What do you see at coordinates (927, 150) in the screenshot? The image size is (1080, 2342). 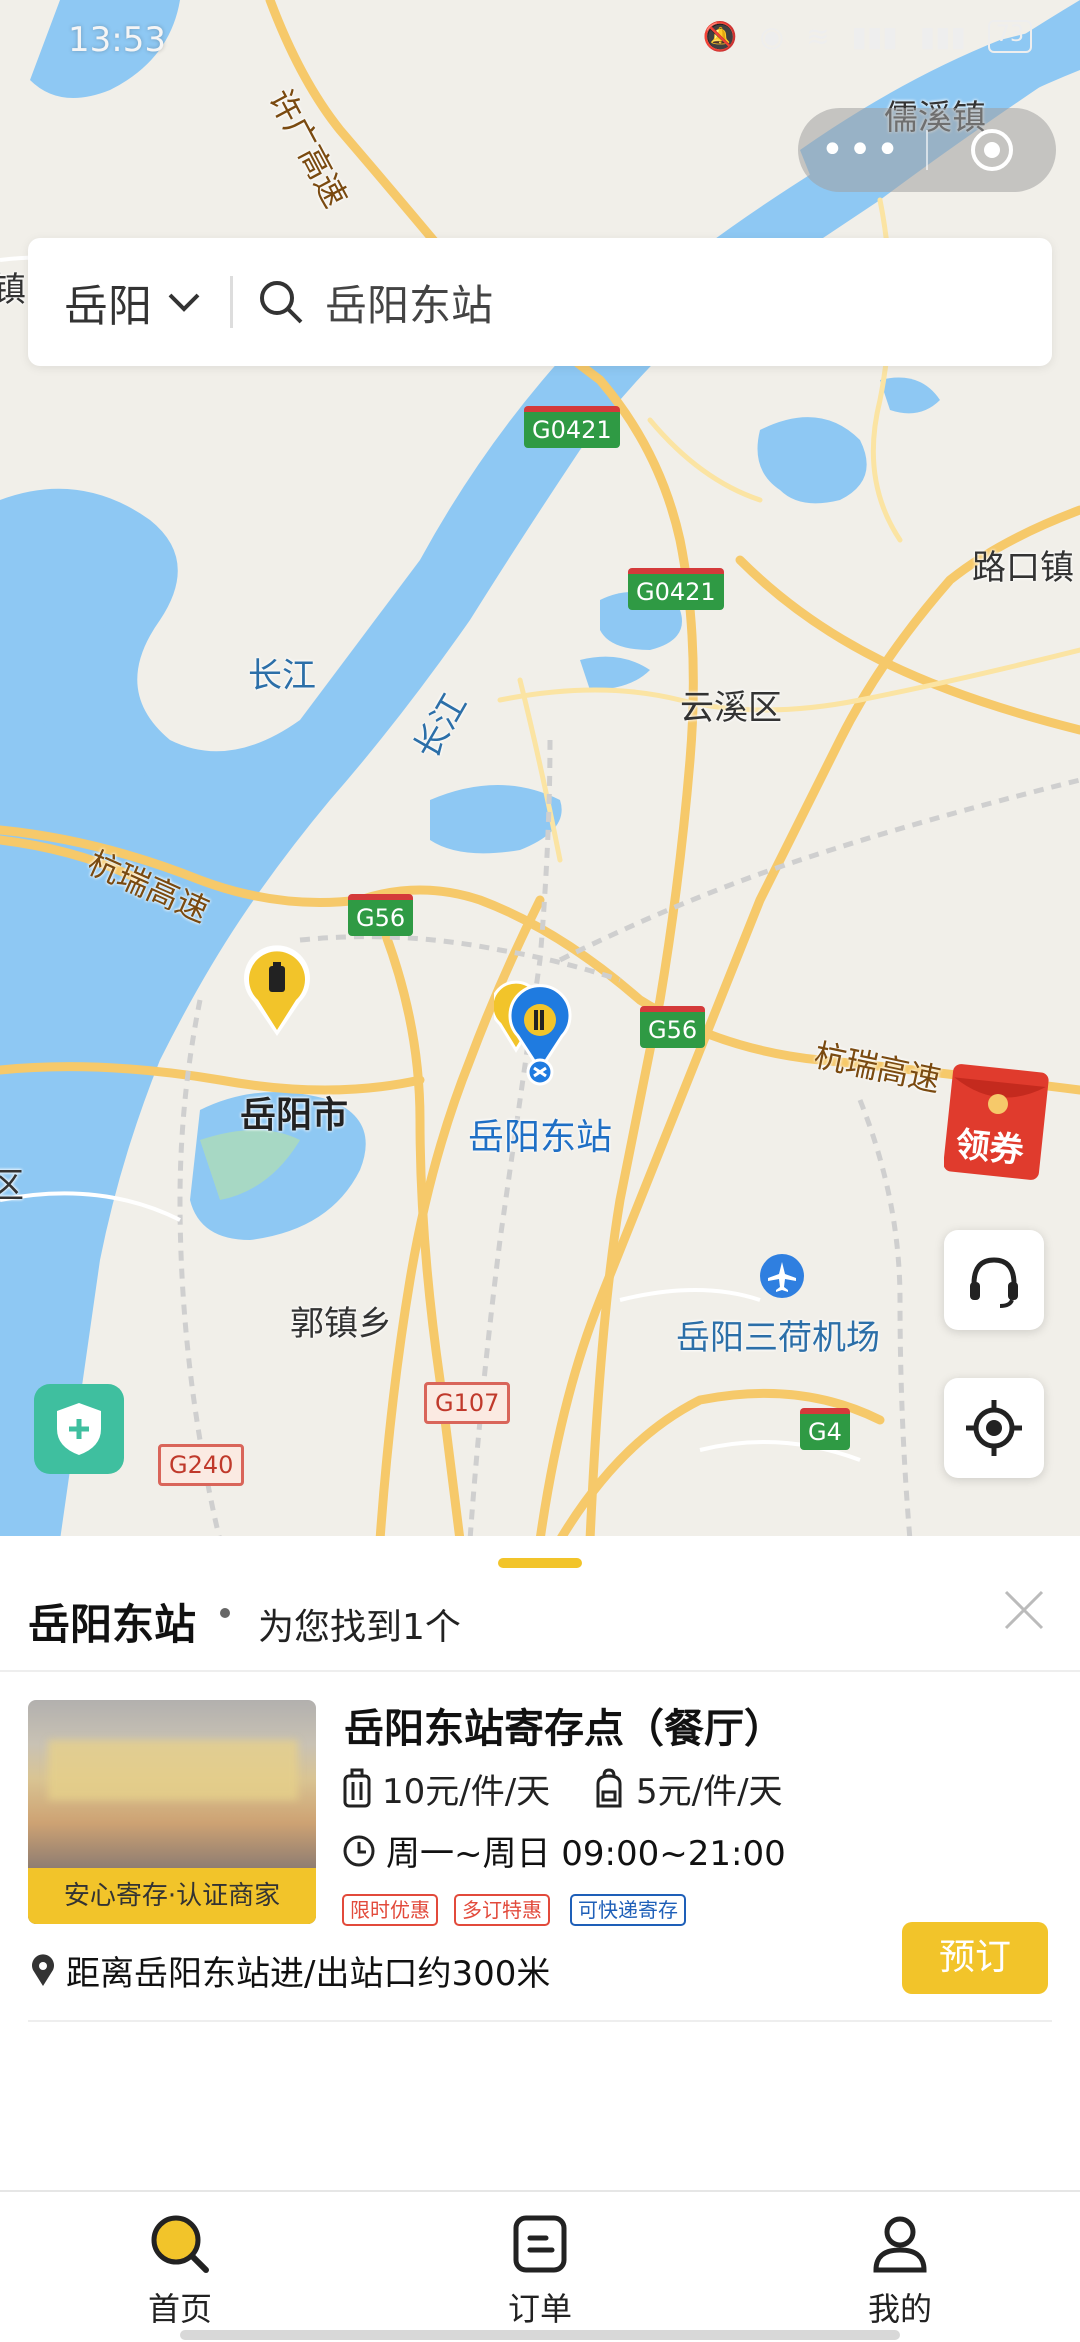 I see `miniprogram-capsule: •••` at bounding box center [927, 150].